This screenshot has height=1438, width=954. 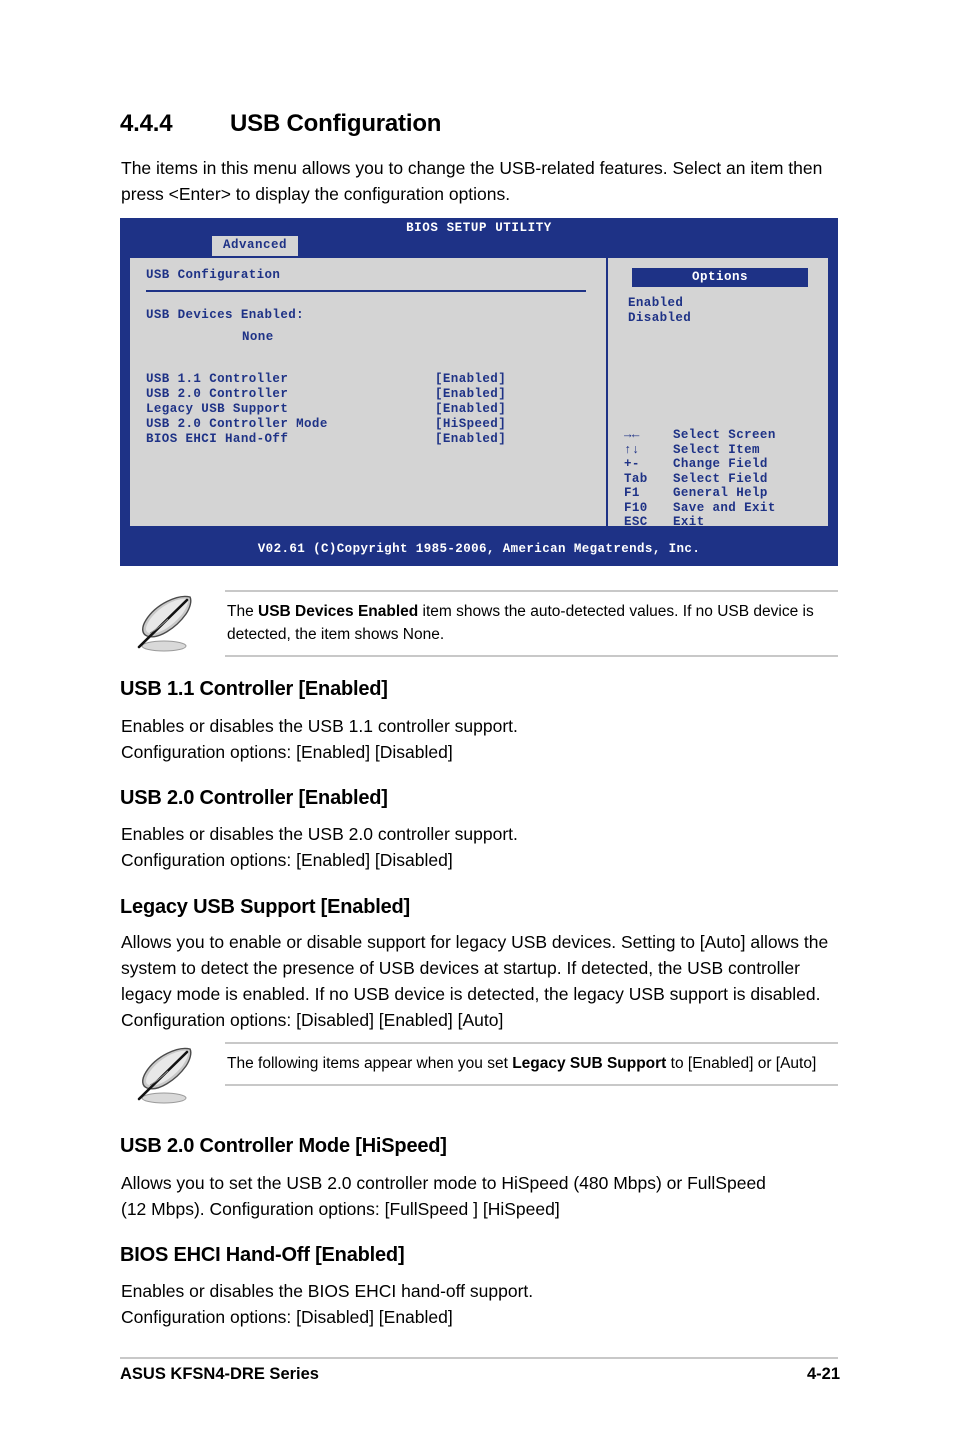 What do you see at coordinates (262, 1255) in the screenshot?
I see `heading-bios-ehci-handoff: BIOS EHCI Hand-Off [Enabled]` at bounding box center [262, 1255].